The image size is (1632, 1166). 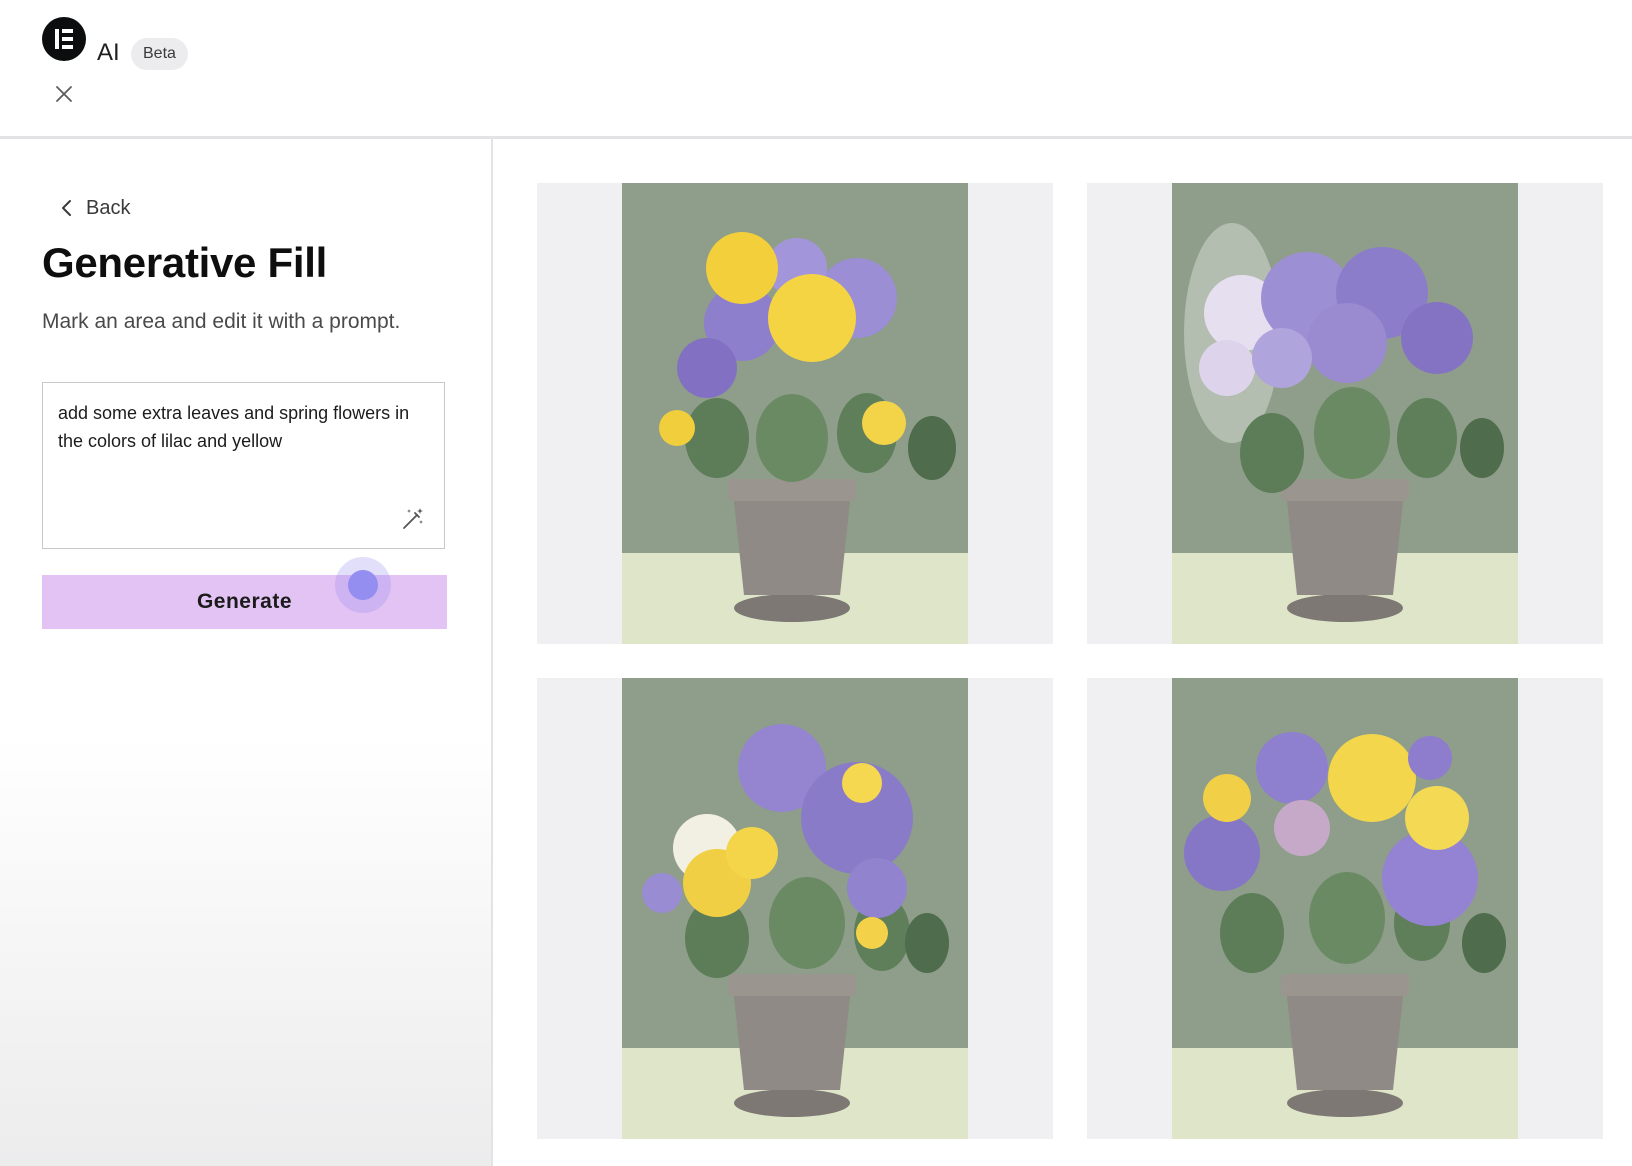 I want to click on close-button, so click(x=64, y=94).